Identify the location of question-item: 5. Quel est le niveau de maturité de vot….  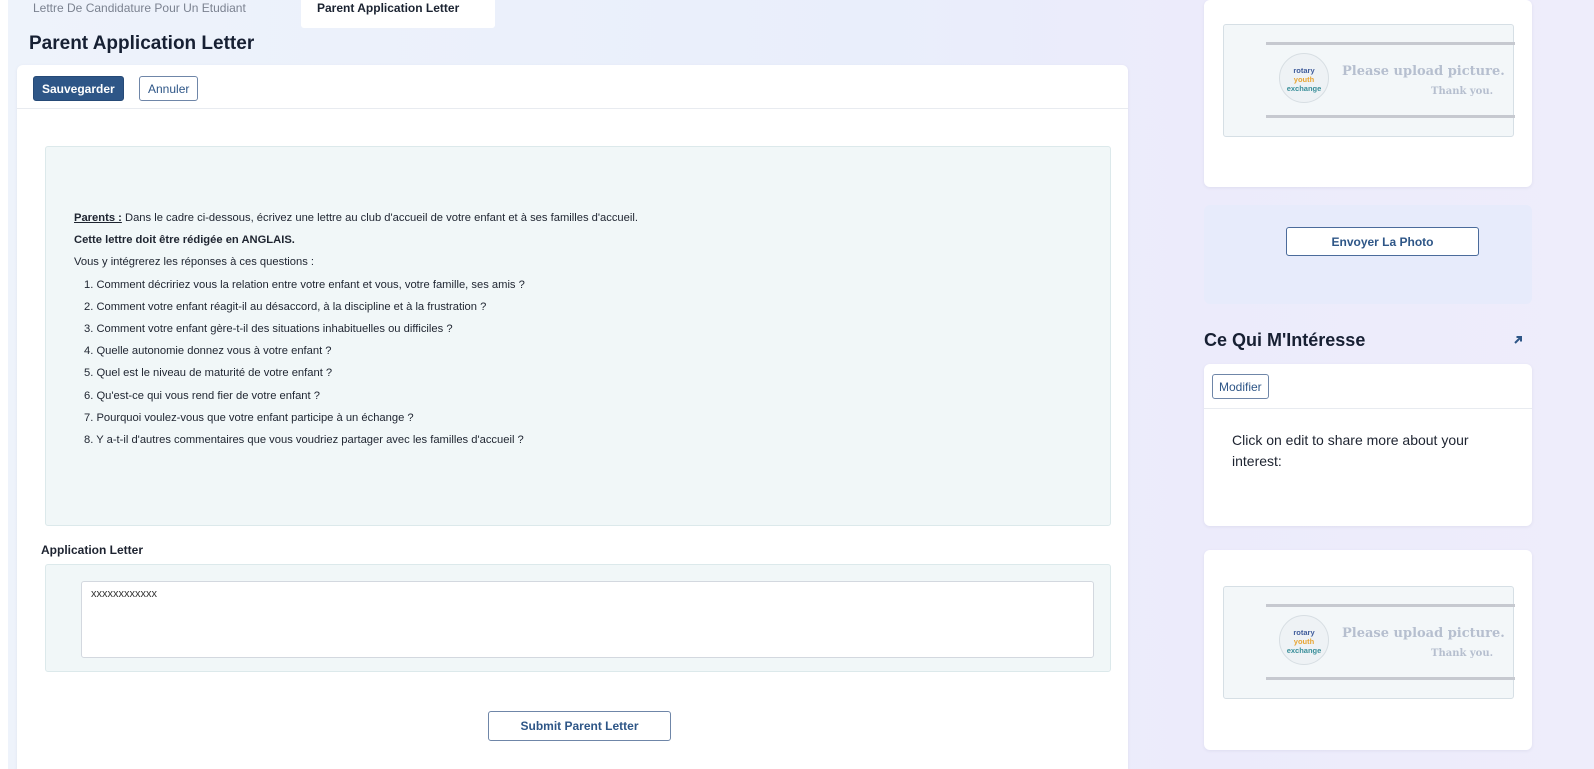
(208, 373).